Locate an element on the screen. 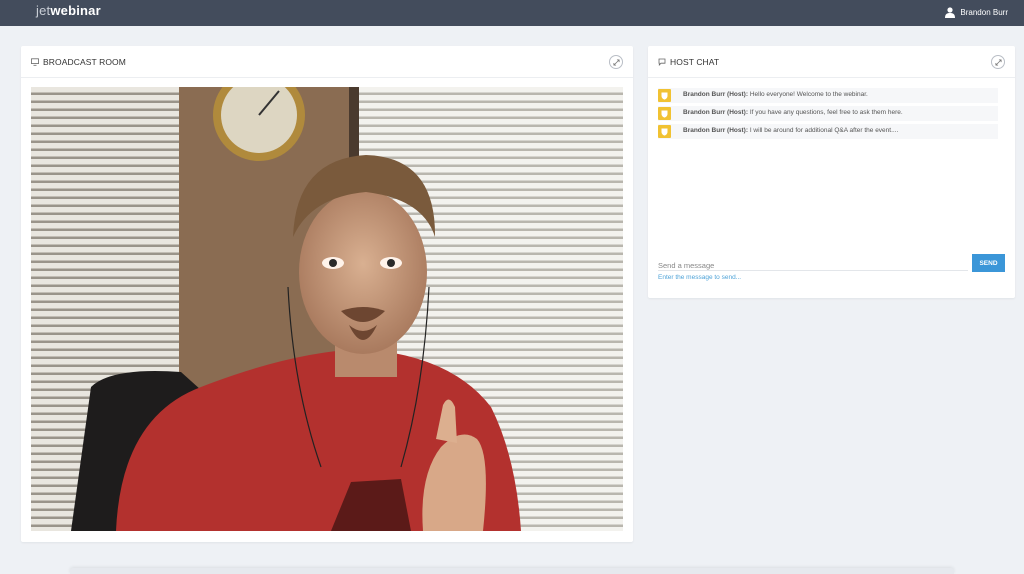 Image resolution: width=1024 pixels, height=574 pixels. user-menu: Brandon Burr is located at coordinates (976, 12).